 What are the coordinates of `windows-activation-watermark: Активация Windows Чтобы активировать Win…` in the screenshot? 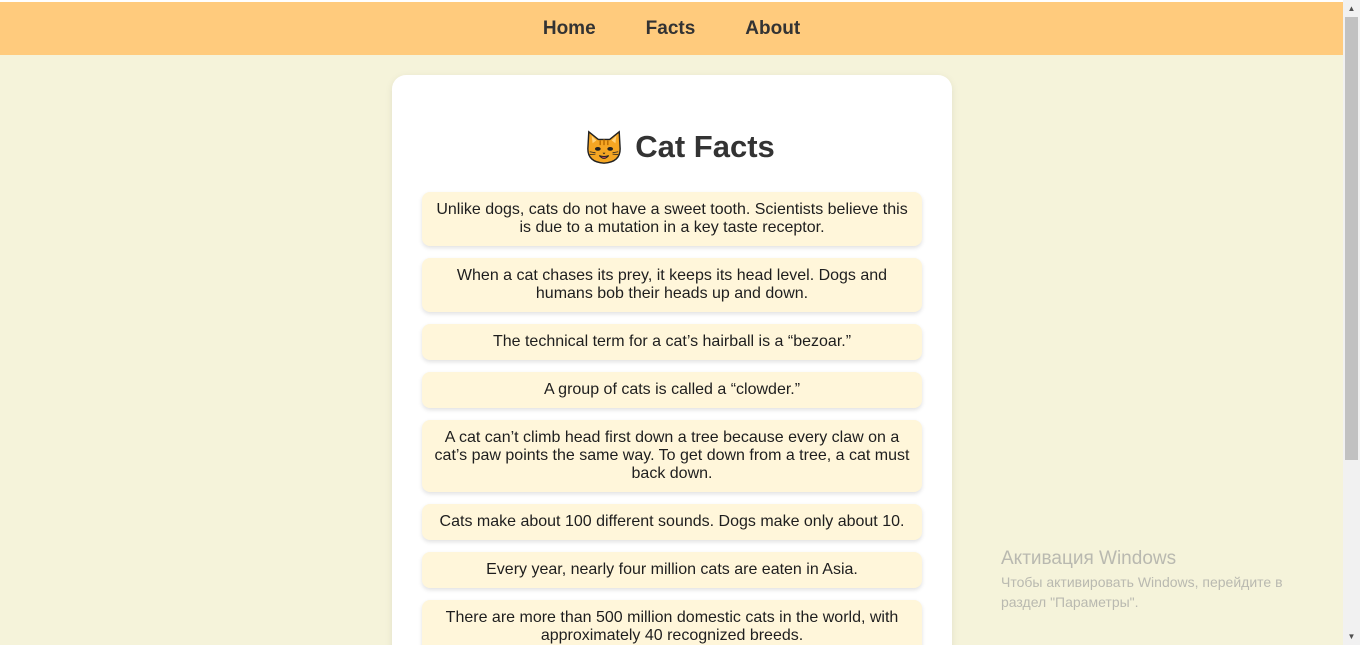 It's located at (1161, 580).